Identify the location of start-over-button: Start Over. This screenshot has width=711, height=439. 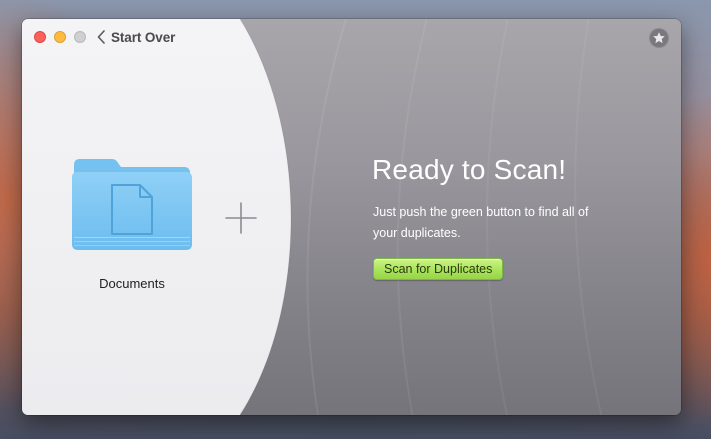
(136, 37).